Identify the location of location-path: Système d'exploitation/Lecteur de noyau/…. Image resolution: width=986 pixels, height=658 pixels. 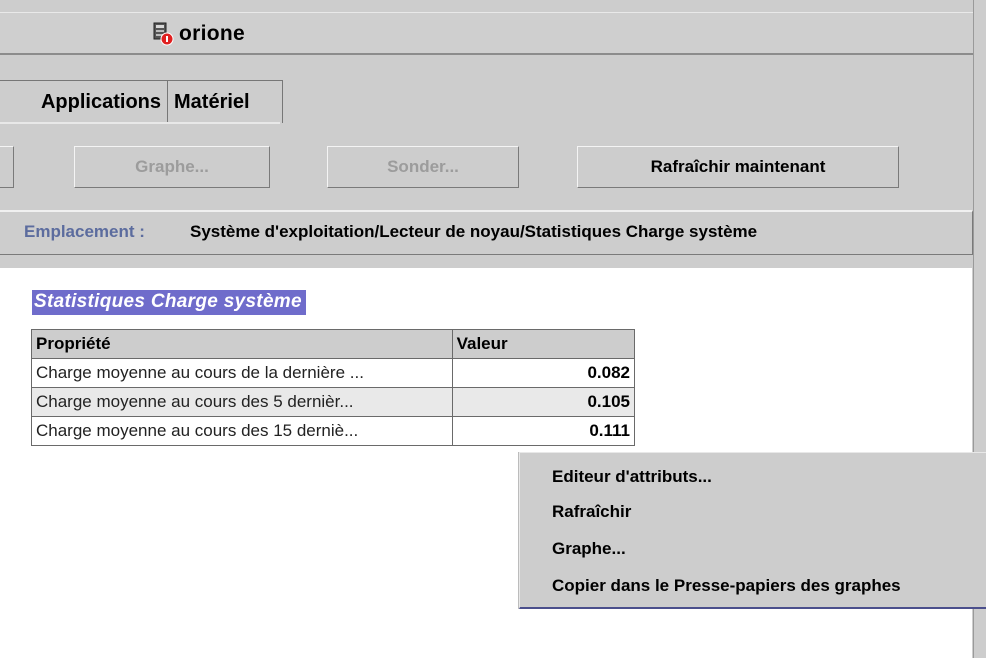
(474, 231).